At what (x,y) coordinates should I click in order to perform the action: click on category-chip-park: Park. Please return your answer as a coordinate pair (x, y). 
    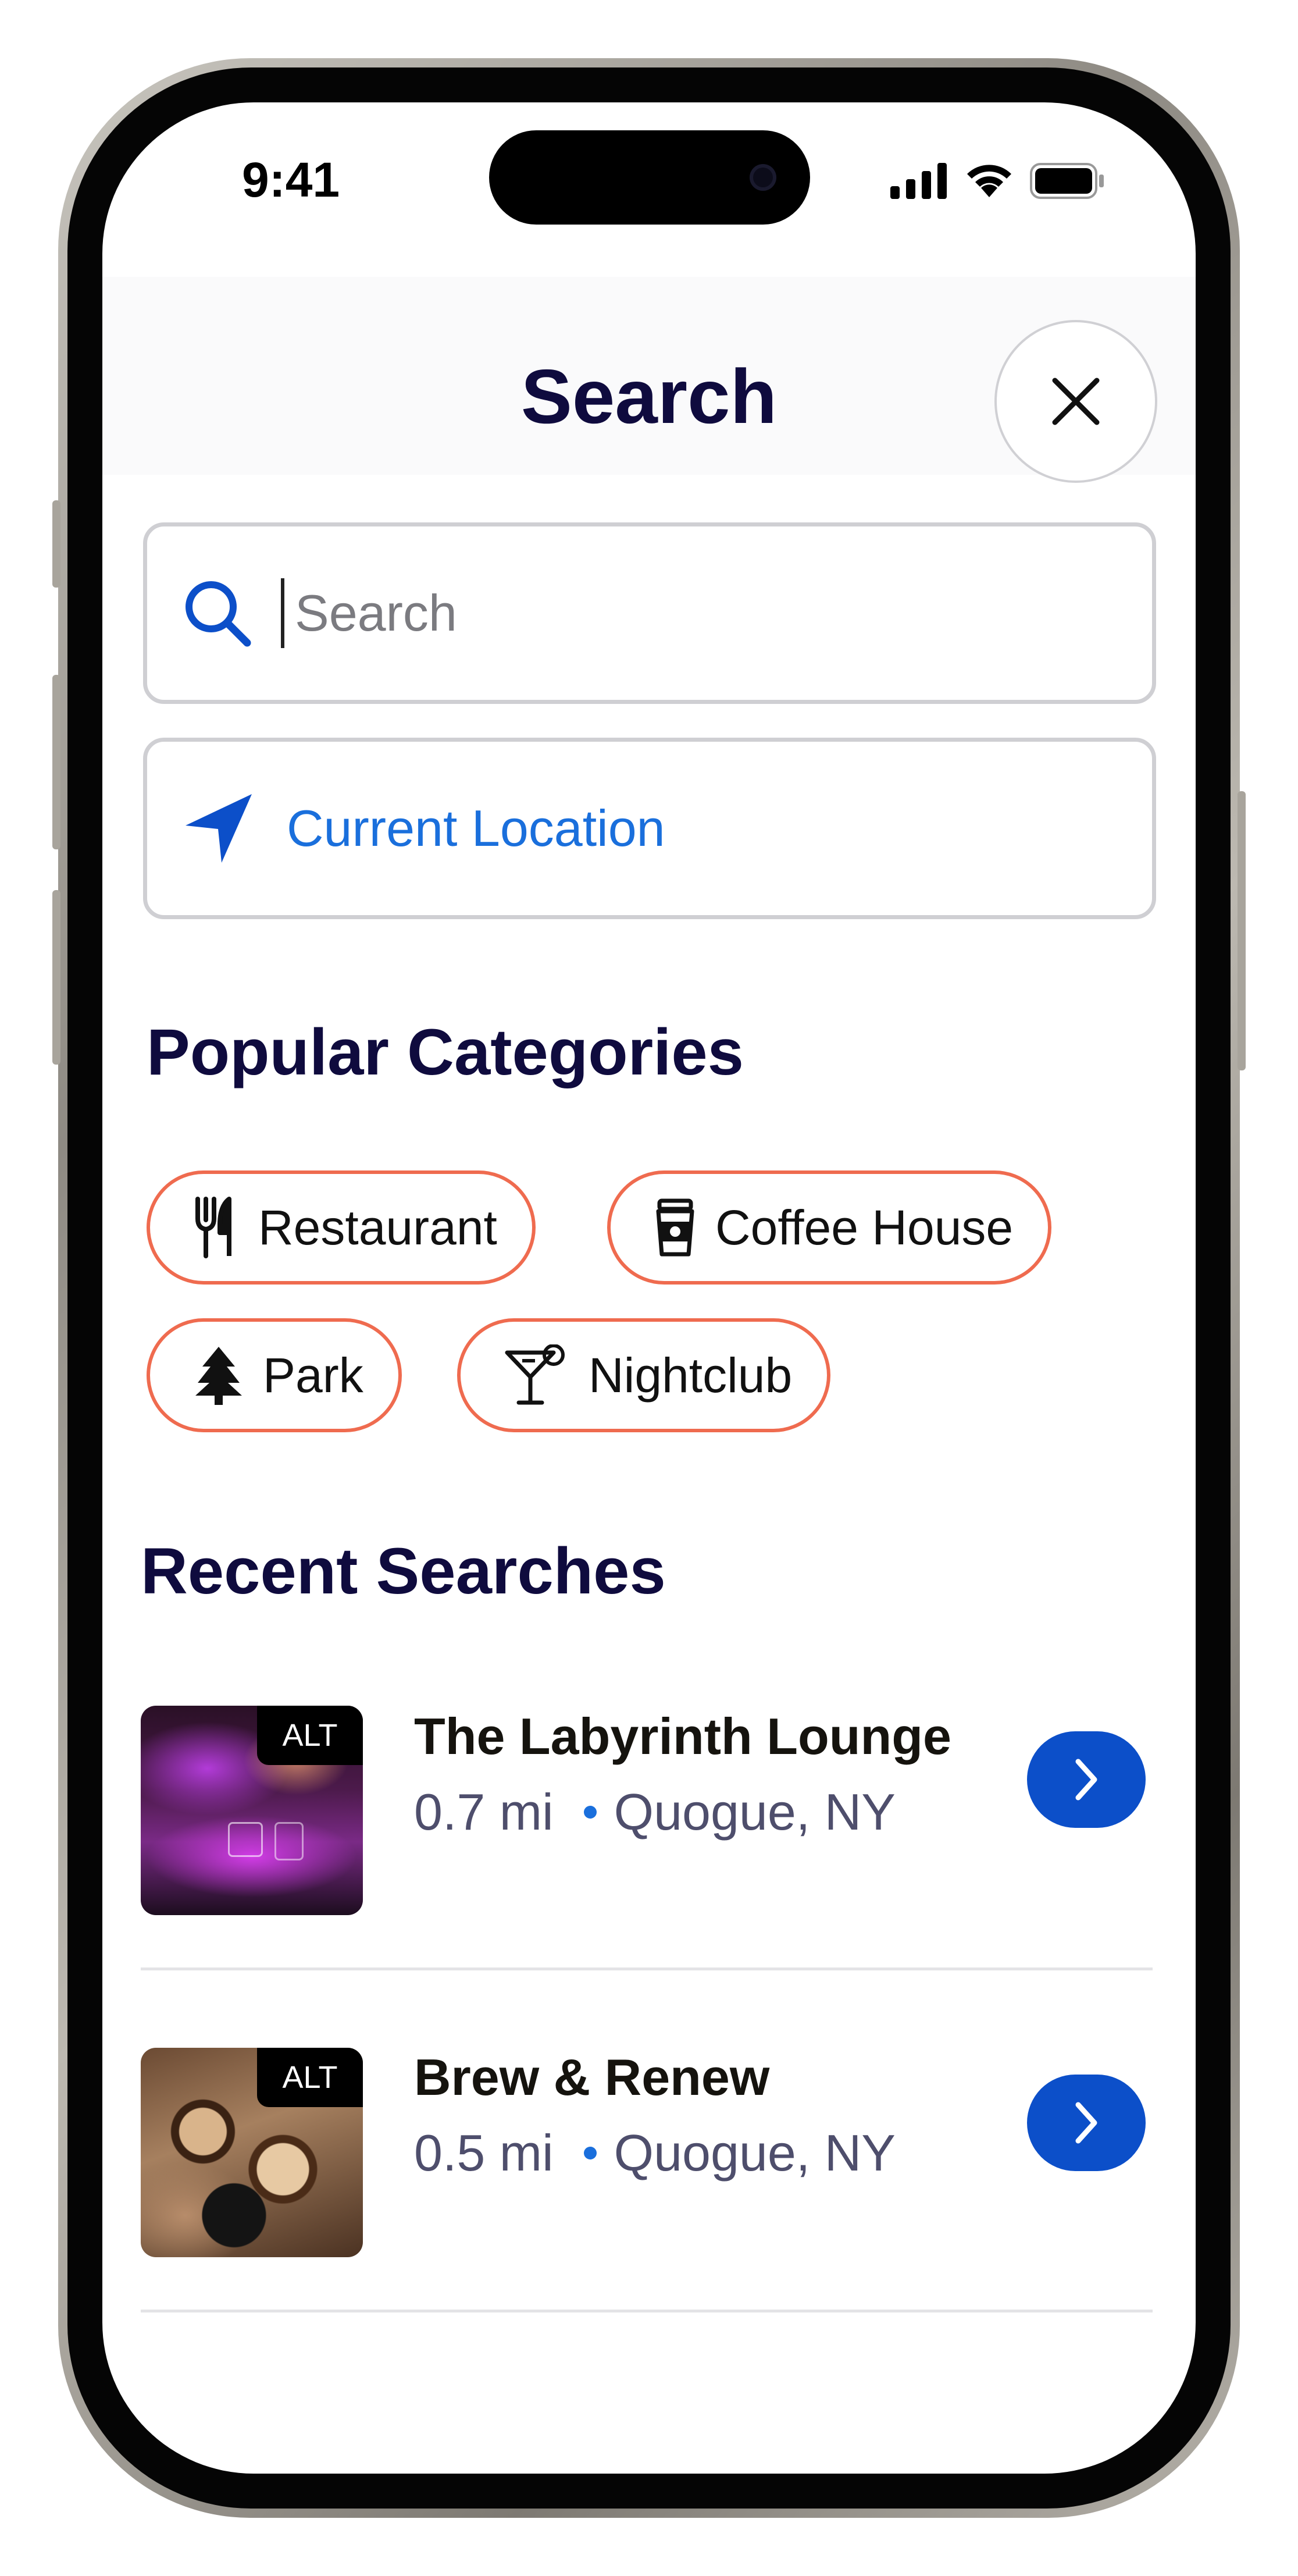
    Looking at the image, I should click on (274, 1375).